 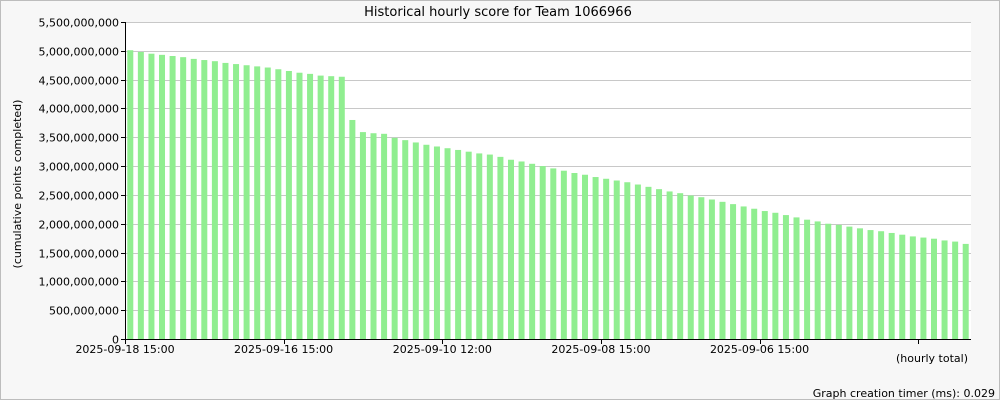 I want to click on y-tick-label: 4,500,000,000, so click(x=79, y=81).